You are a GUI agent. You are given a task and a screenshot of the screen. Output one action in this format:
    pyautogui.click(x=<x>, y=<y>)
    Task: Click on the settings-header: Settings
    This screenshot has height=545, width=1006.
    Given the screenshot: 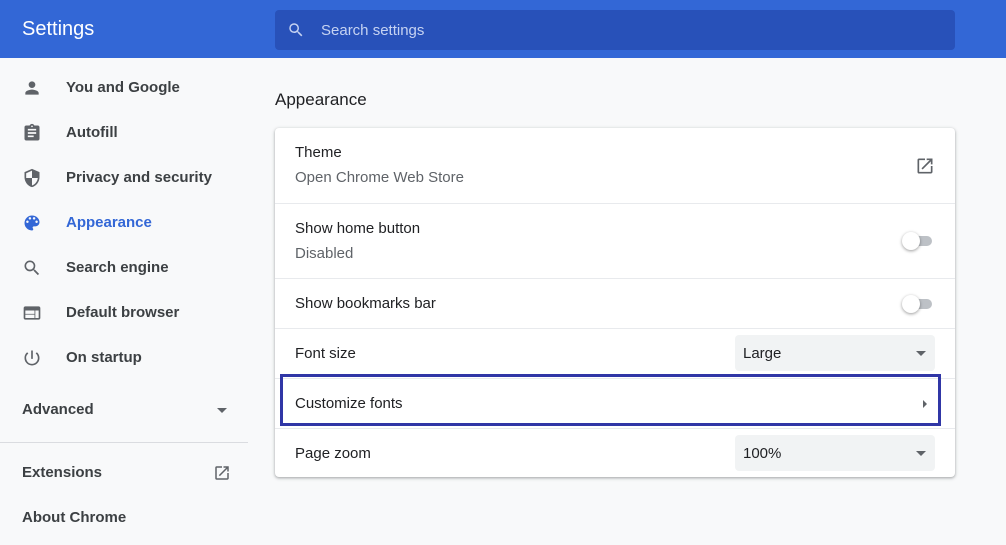 What is the action you would take?
    pyautogui.click(x=503, y=29)
    